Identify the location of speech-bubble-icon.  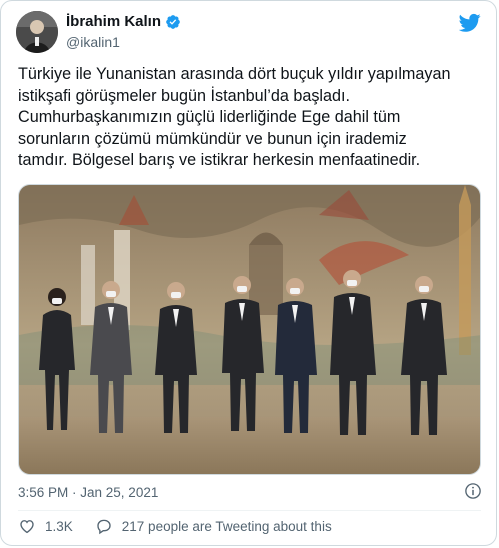
(104, 527).